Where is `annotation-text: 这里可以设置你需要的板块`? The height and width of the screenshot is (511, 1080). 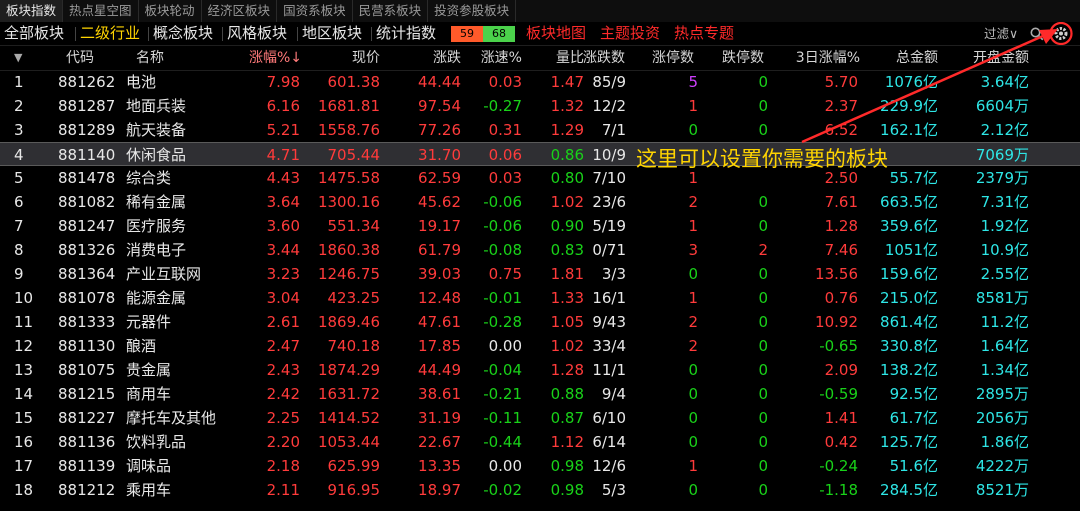
annotation-text: 这里可以设置你需要的板块 is located at coordinates (762, 159).